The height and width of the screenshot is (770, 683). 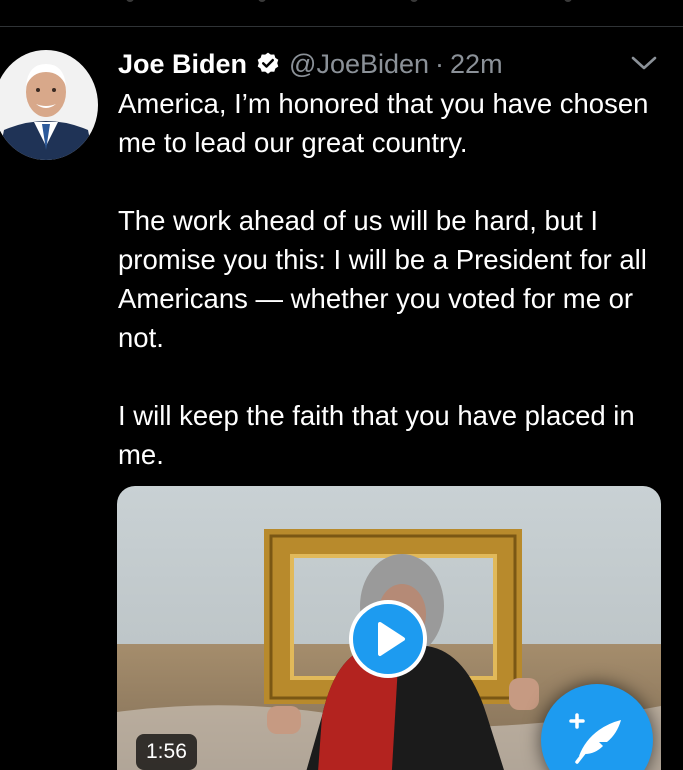 I want to click on verified-badge-icon, so click(x=268, y=63).